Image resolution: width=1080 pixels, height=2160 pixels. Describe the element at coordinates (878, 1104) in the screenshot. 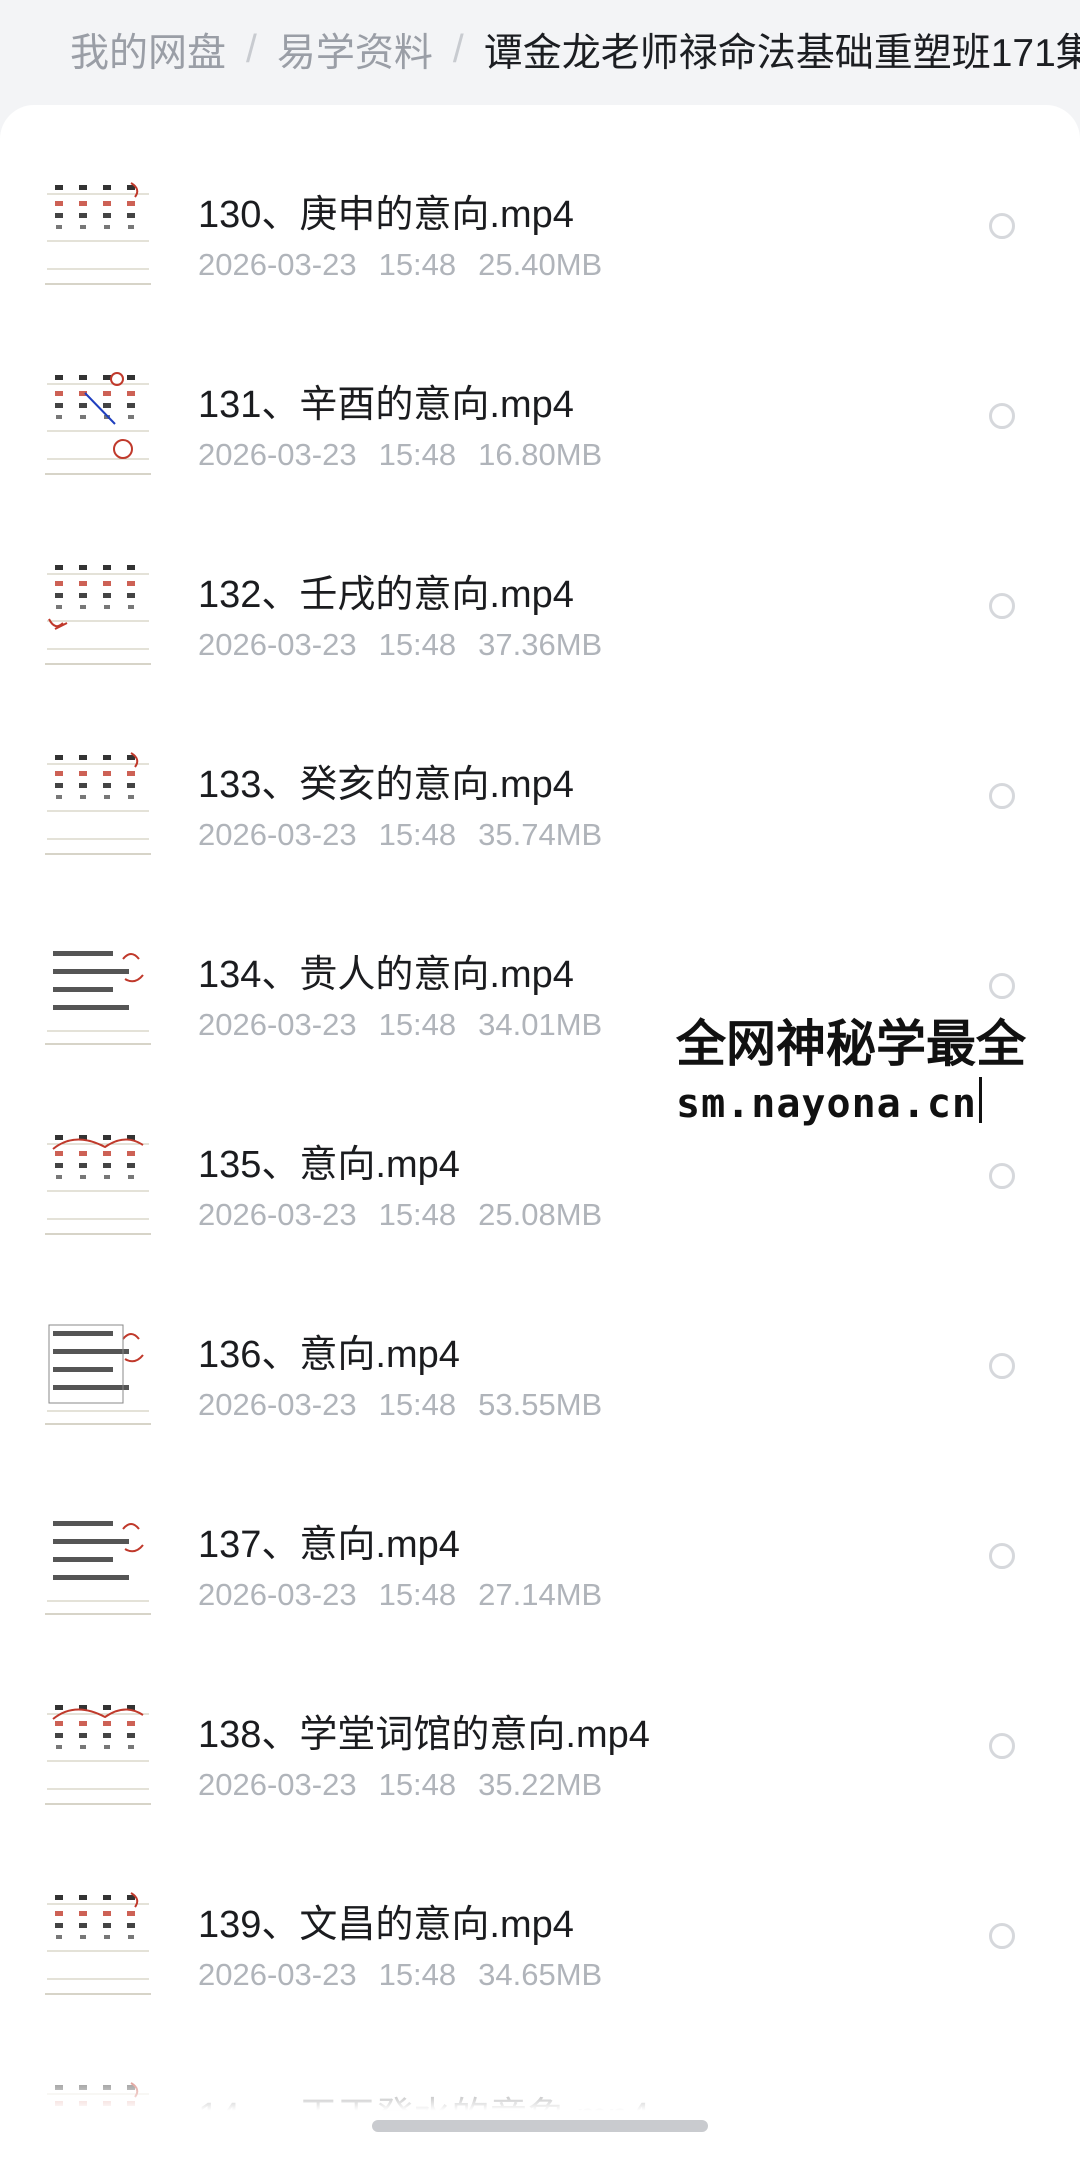

I see `watermark-line2: sm.nayona.cn` at that location.